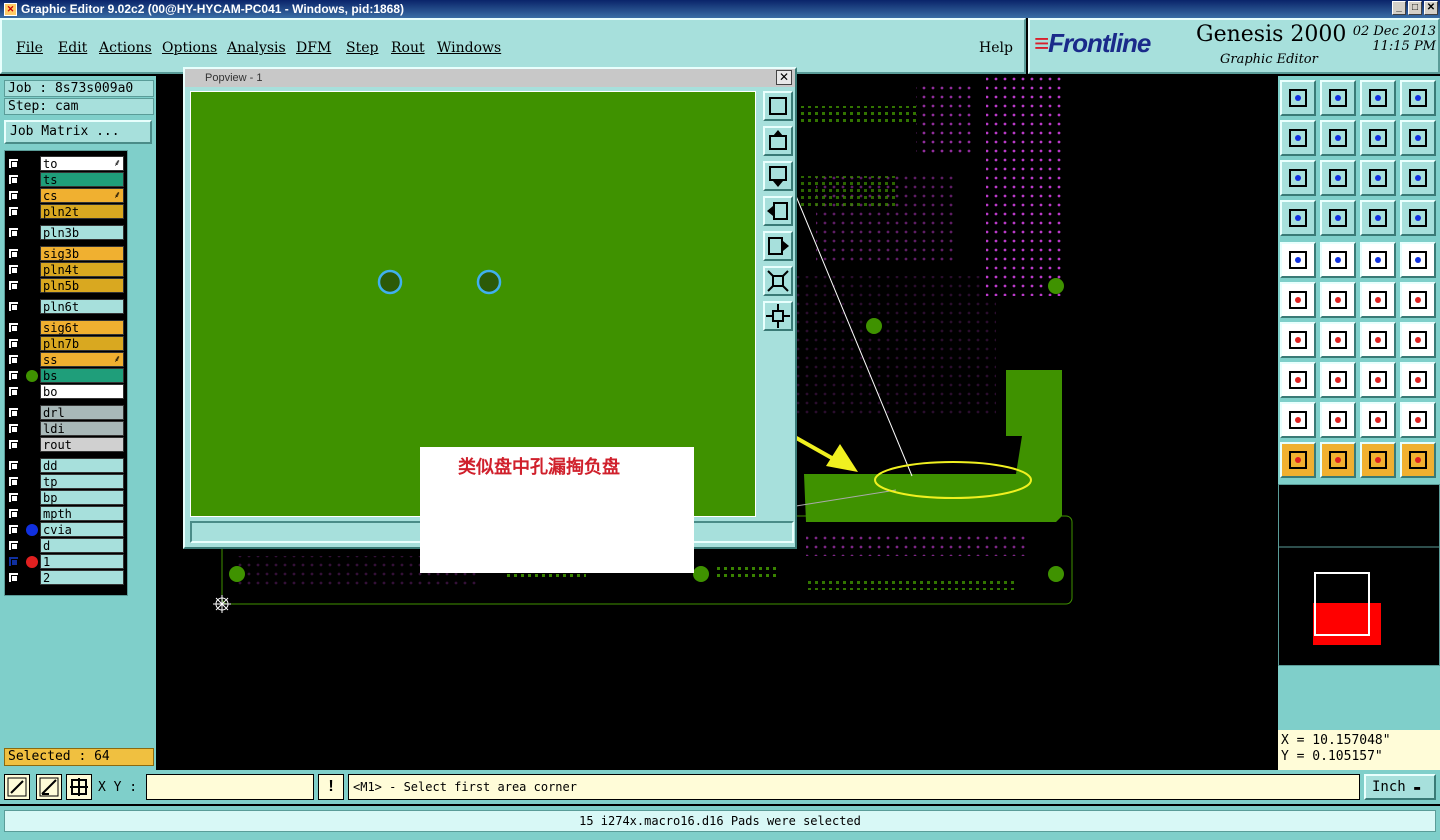 The width and height of the screenshot is (1440, 840). What do you see at coordinates (1298, 340) in the screenshot?
I see `angle-icon` at bounding box center [1298, 340].